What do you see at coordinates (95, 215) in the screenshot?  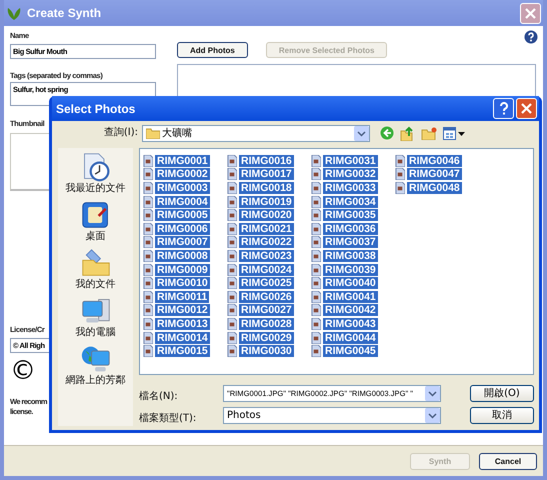 I see `desktop-icon` at bounding box center [95, 215].